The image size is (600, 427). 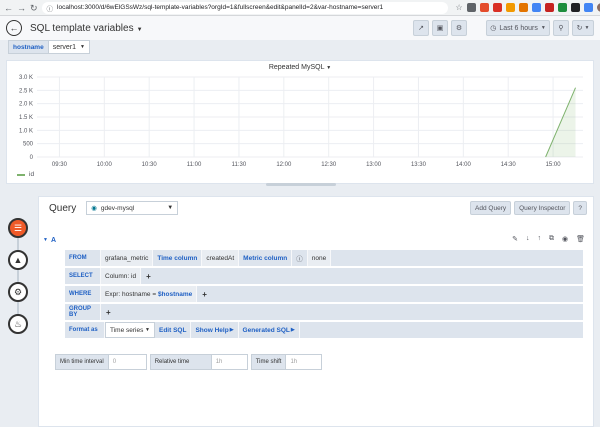 What do you see at coordinates (127, 330) in the screenshot?
I see `format-value: Time series` at bounding box center [127, 330].